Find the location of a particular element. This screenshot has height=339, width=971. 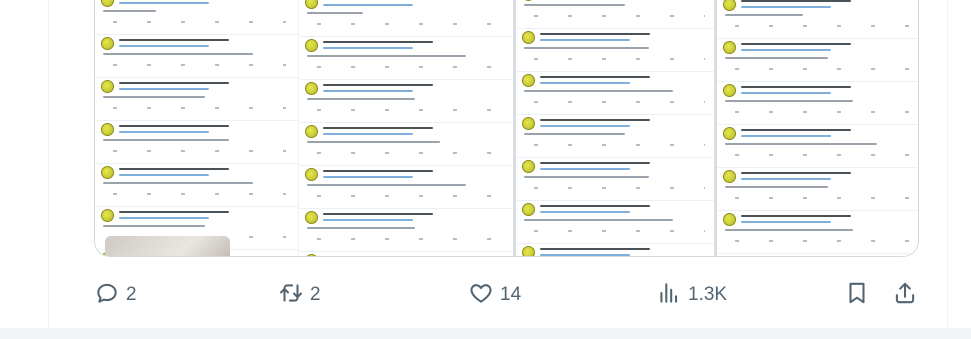

bar-chart-icon is located at coordinates (669, 295).